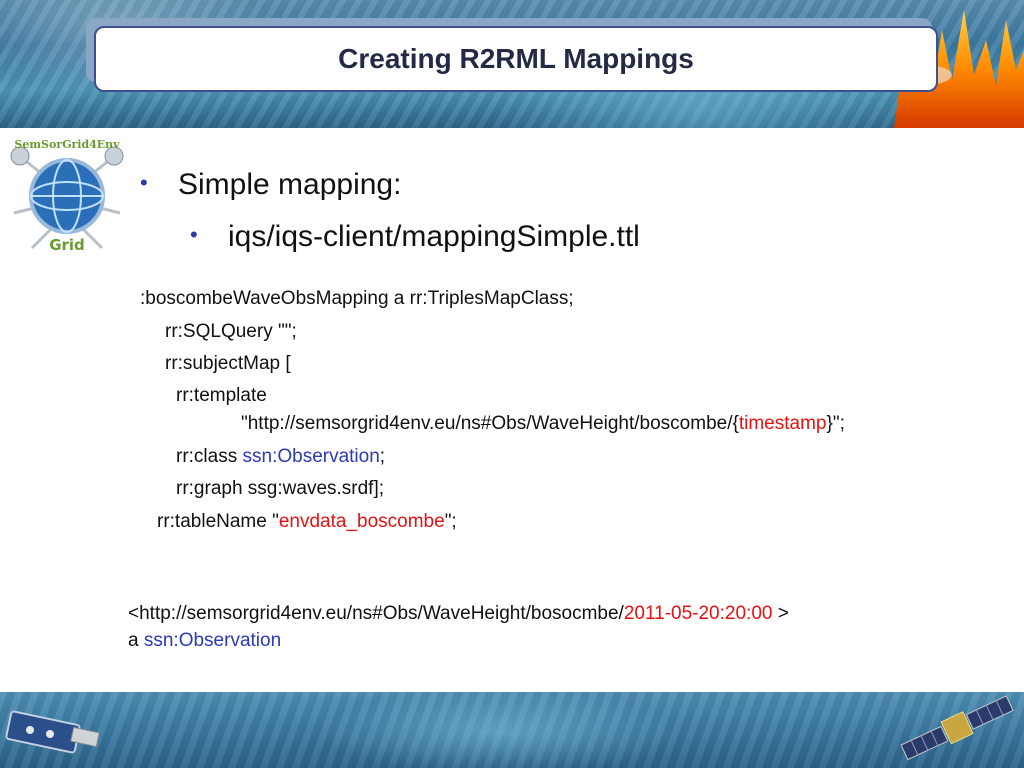 The image size is (1024, 768). I want to click on code-text: rr:tableName ", so click(218, 521).